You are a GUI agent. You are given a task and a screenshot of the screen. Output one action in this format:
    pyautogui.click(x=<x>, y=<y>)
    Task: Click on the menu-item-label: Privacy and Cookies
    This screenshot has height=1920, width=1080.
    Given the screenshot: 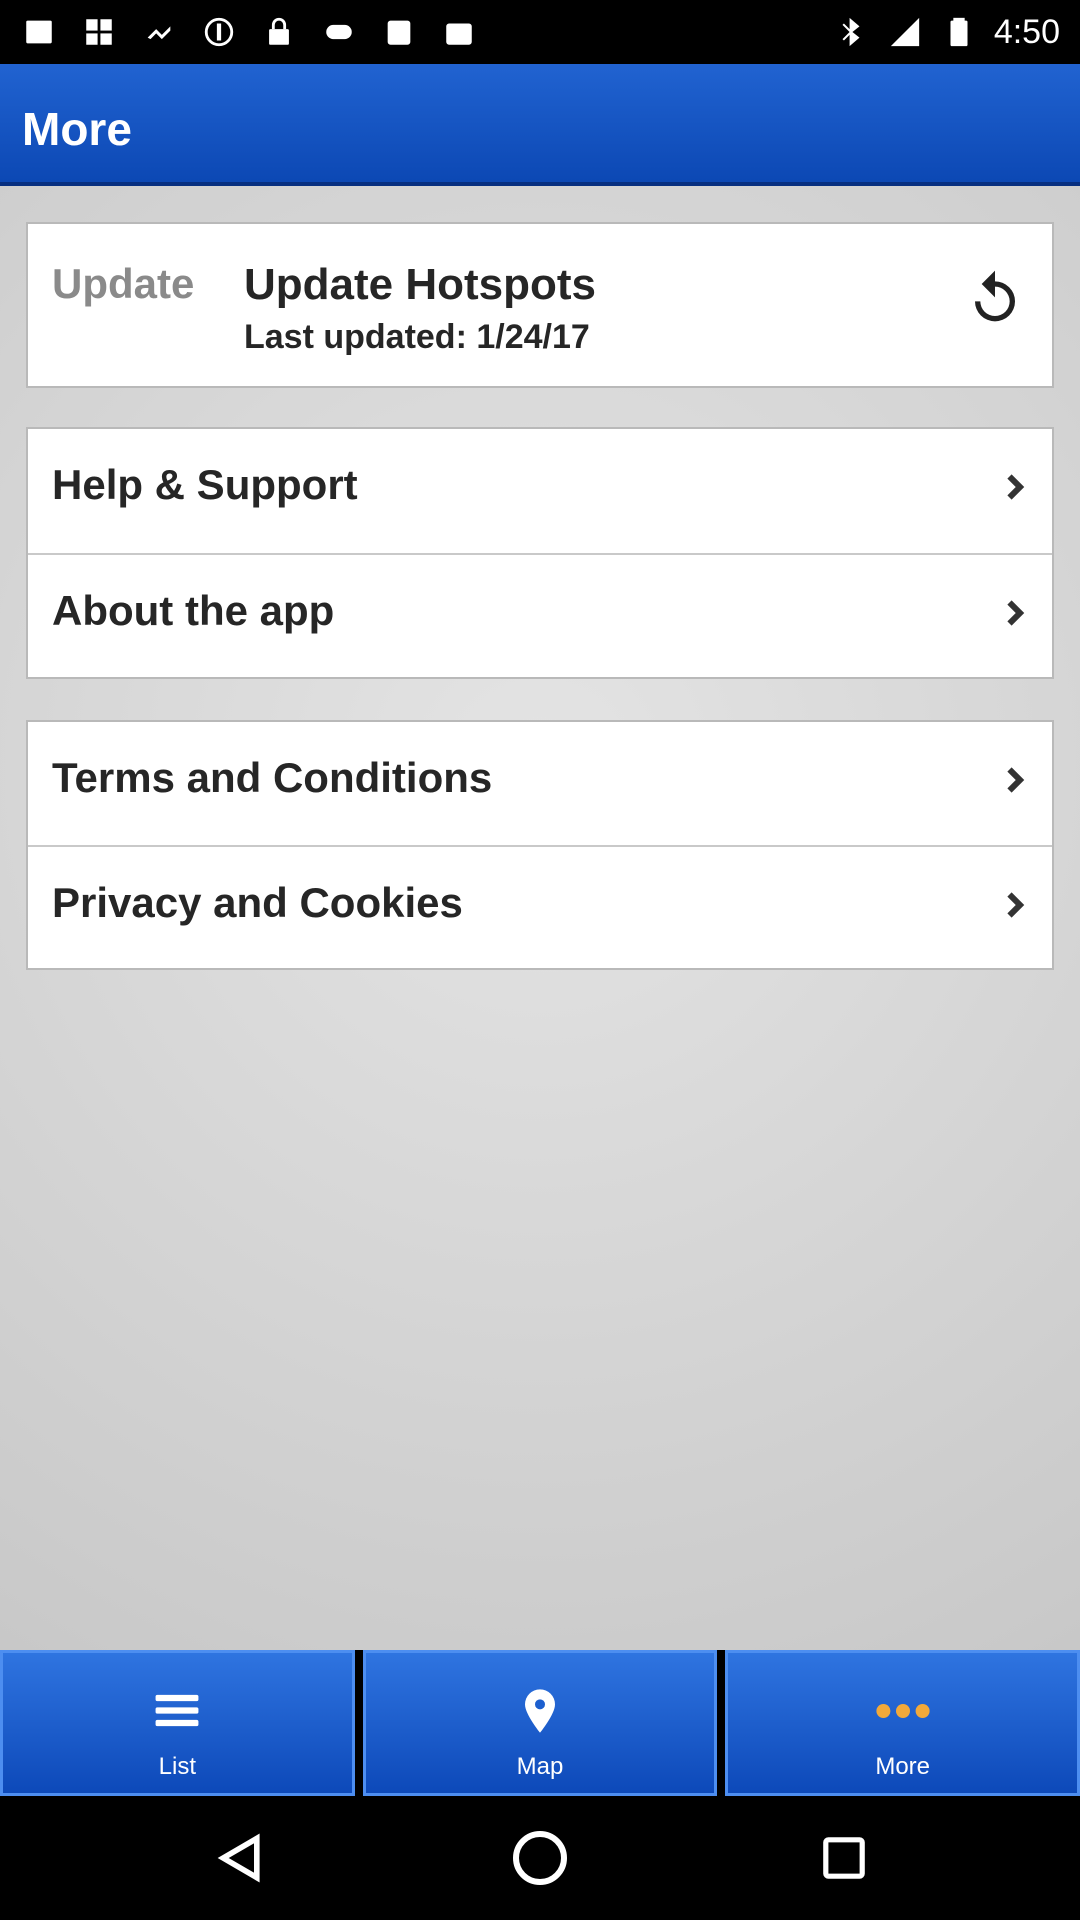 What is the action you would take?
    pyautogui.click(x=257, y=902)
    